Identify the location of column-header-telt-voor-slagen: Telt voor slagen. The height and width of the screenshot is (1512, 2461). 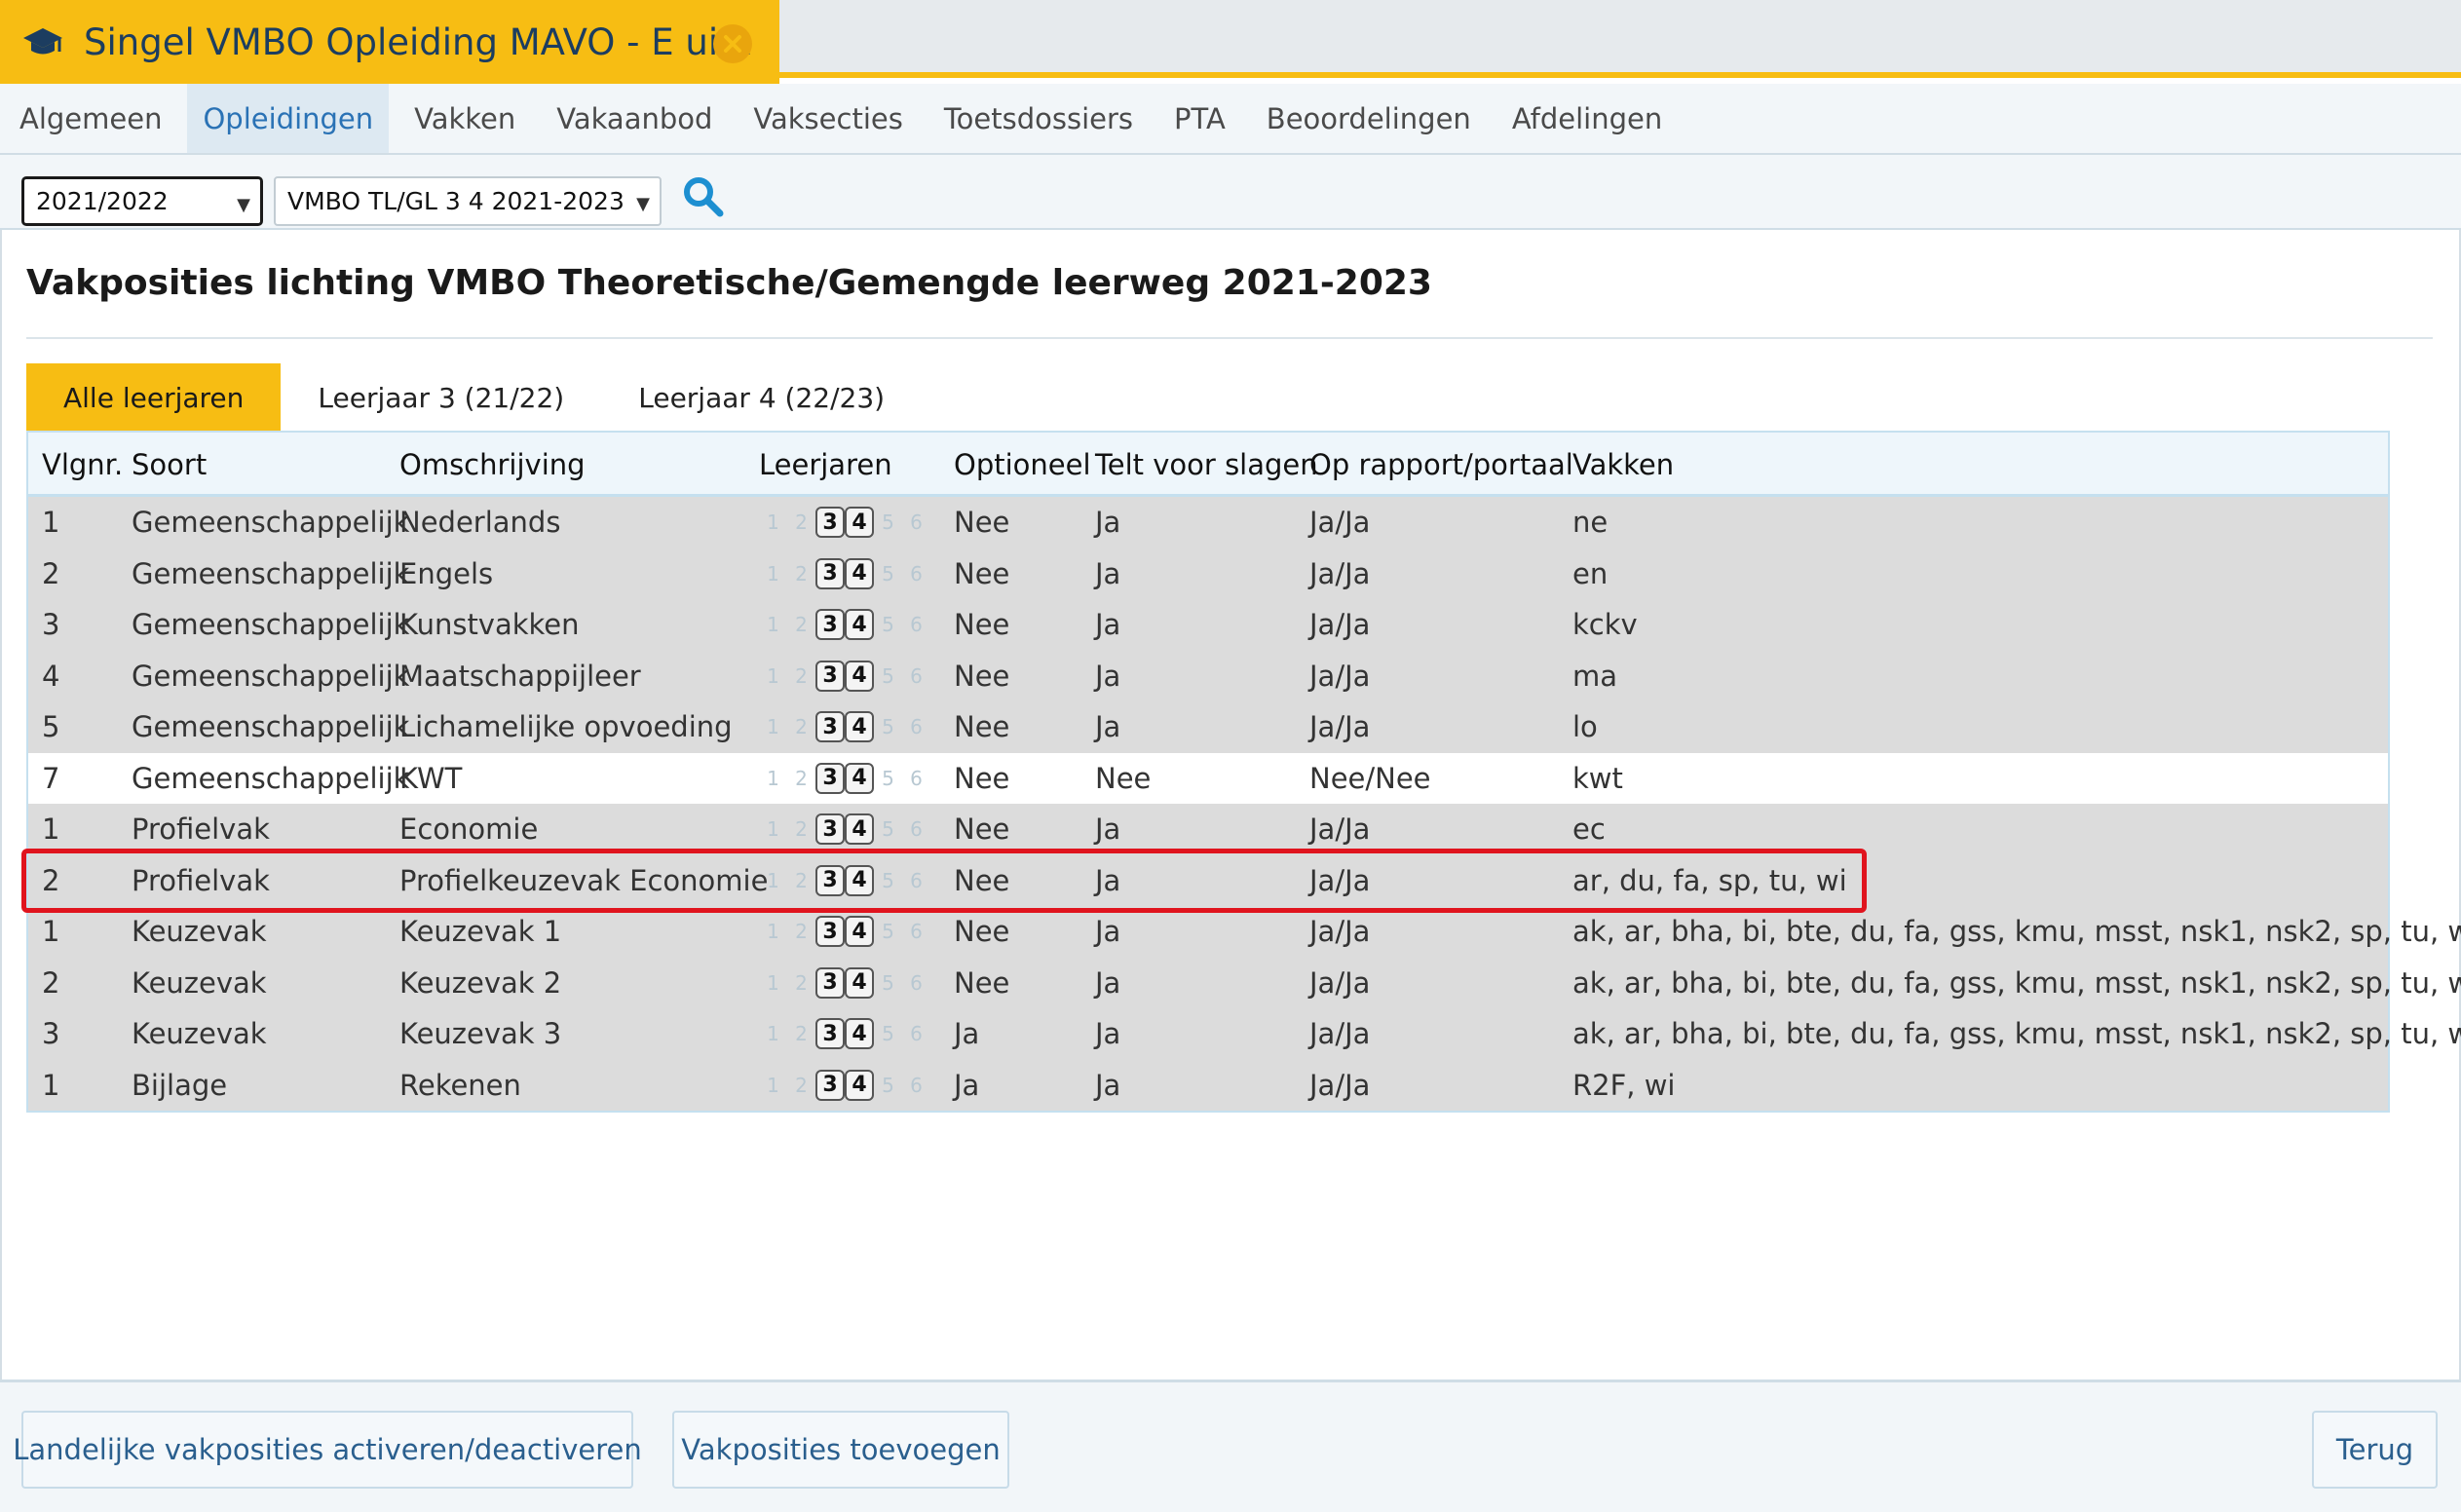
(1206, 465).